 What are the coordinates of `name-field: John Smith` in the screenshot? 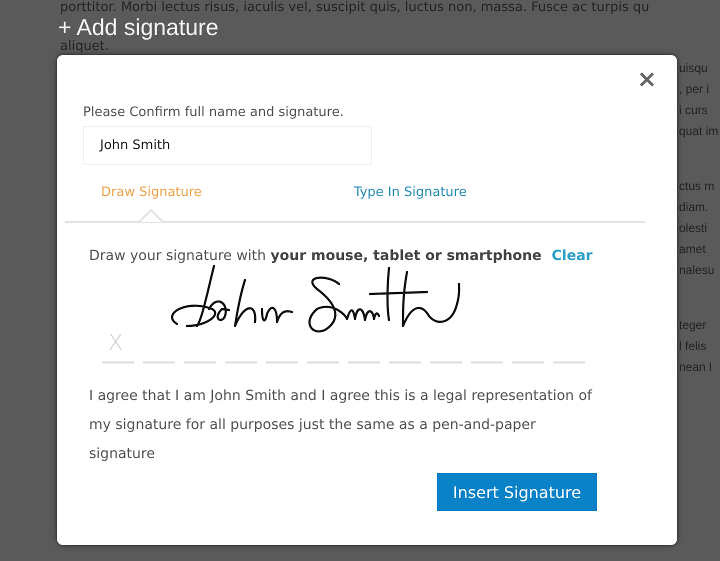 It's located at (227, 145).